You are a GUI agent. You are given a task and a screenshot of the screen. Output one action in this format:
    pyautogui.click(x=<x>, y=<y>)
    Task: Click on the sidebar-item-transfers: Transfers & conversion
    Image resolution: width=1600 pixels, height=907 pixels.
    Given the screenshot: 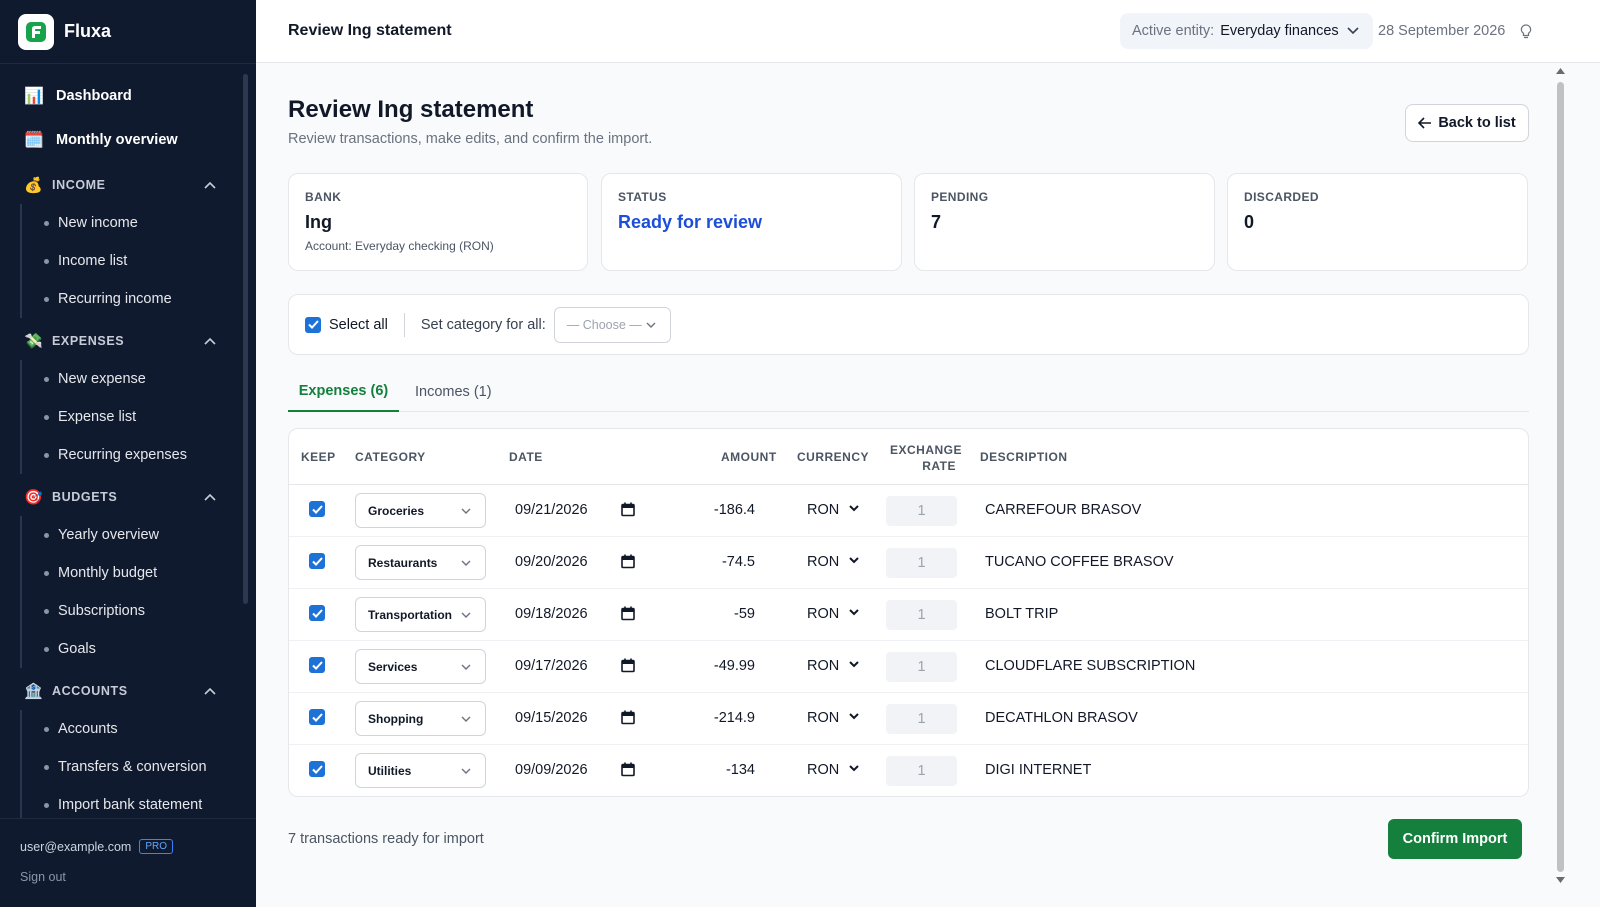 What is the action you would take?
    pyautogui.click(x=136, y=767)
    